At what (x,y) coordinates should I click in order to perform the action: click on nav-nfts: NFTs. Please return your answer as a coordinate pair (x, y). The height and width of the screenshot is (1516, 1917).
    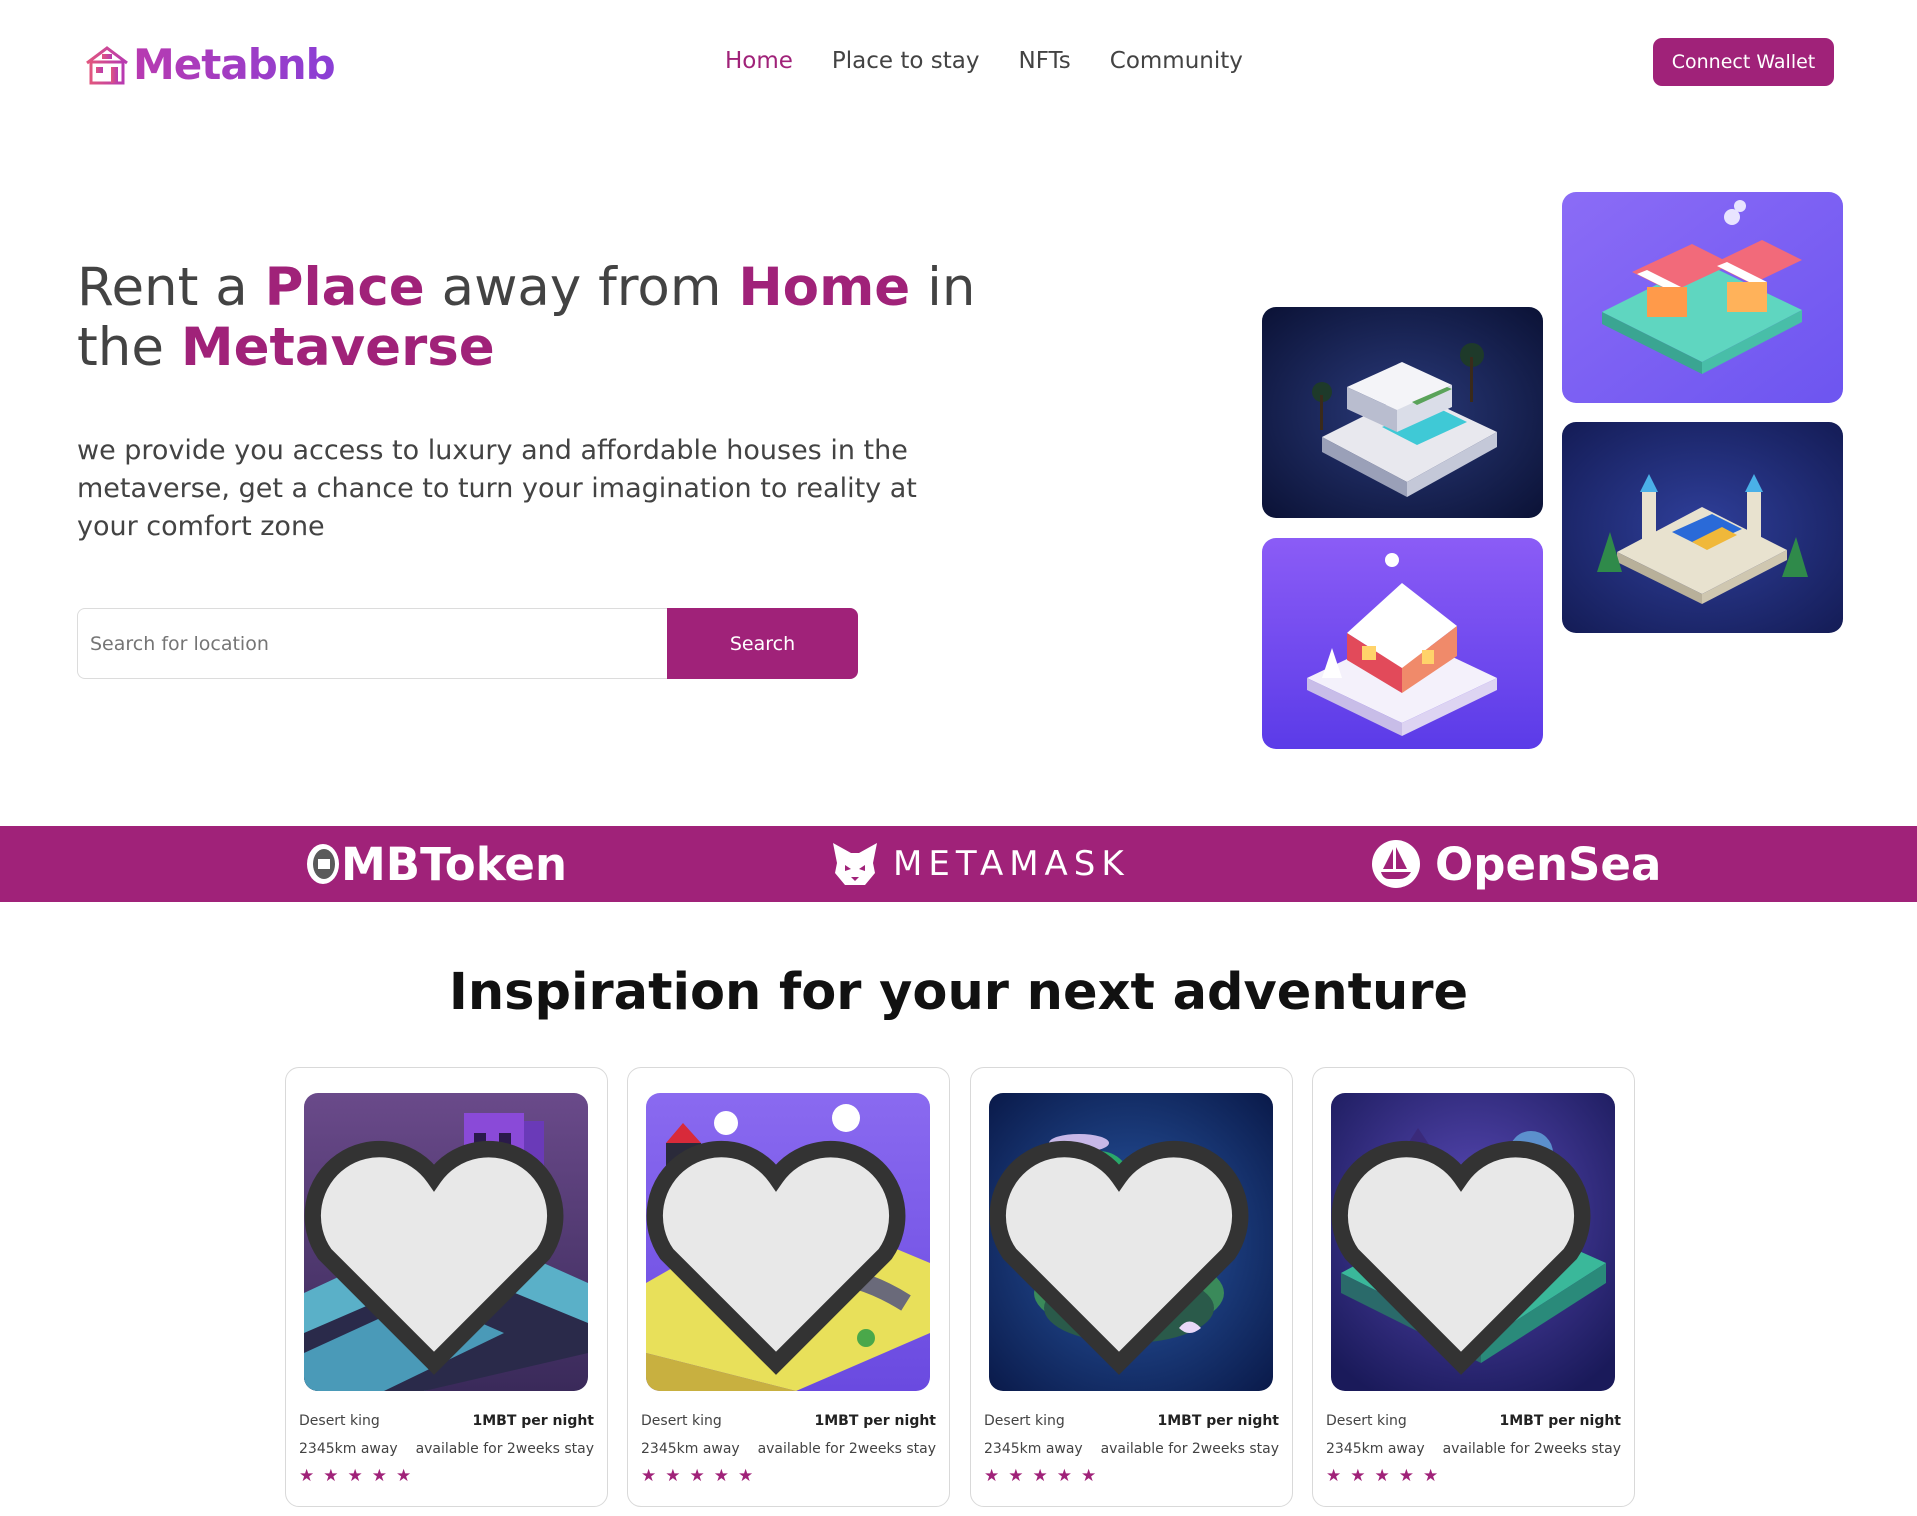
    Looking at the image, I should click on (1045, 61).